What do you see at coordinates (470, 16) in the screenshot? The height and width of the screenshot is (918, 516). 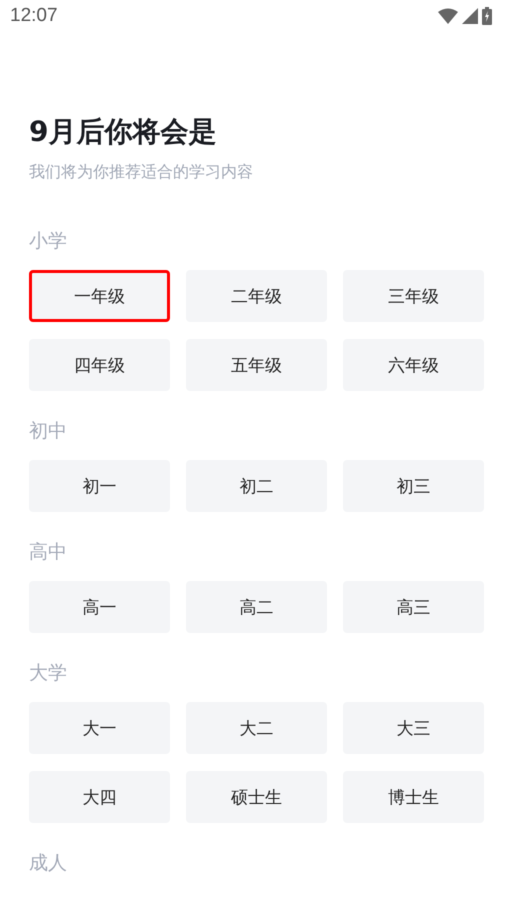 I see `signal-icon` at bounding box center [470, 16].